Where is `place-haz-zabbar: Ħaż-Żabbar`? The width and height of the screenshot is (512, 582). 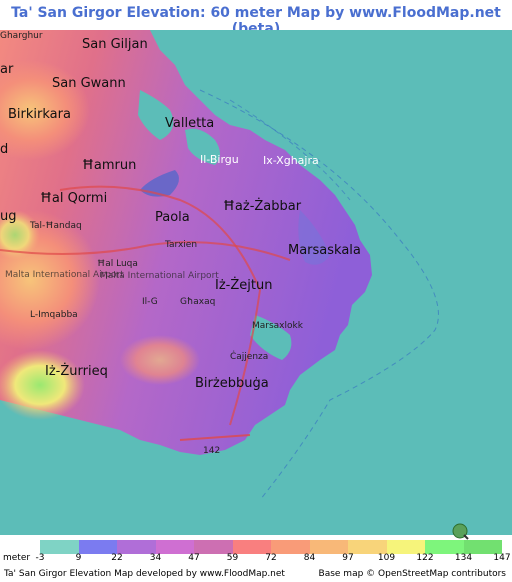
place-haz-zabbar: Ħaż-Żabbar is located at coordinates (262, 206).